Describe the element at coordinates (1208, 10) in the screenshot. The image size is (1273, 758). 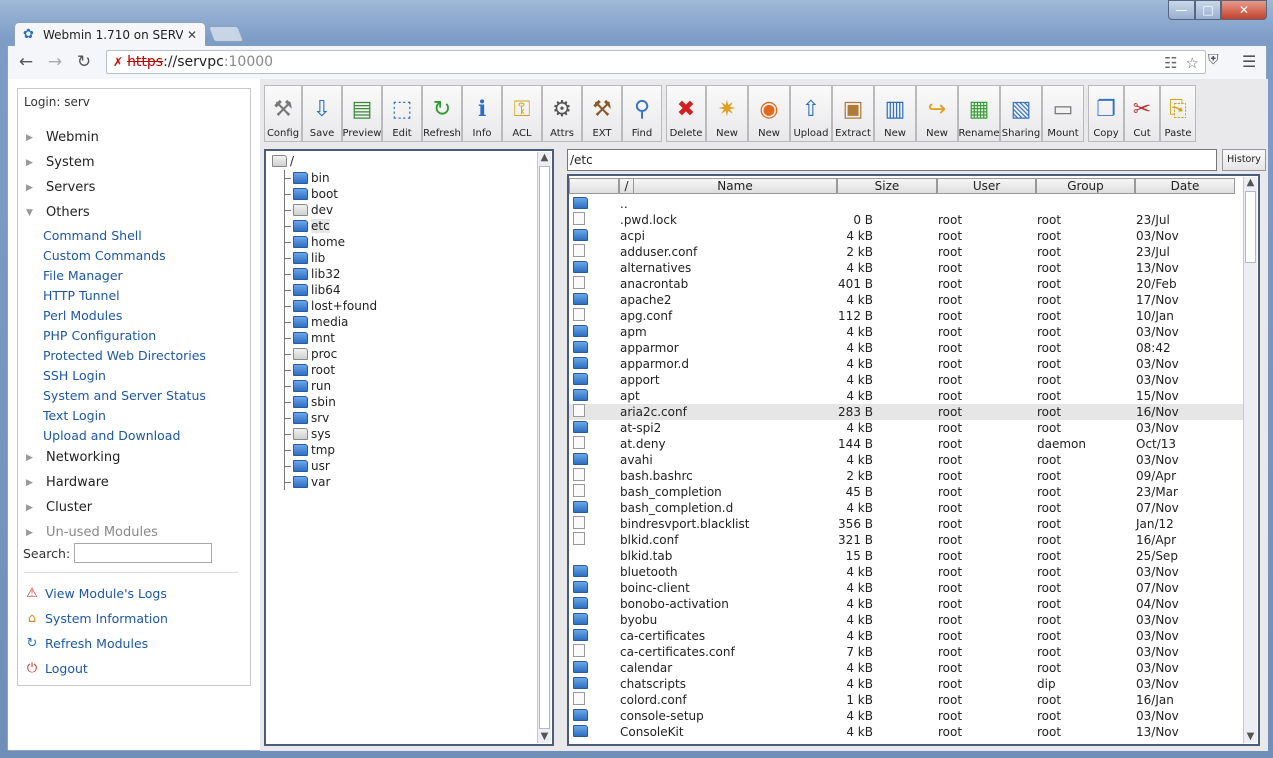
I see `maximize-icon: □` at that location.